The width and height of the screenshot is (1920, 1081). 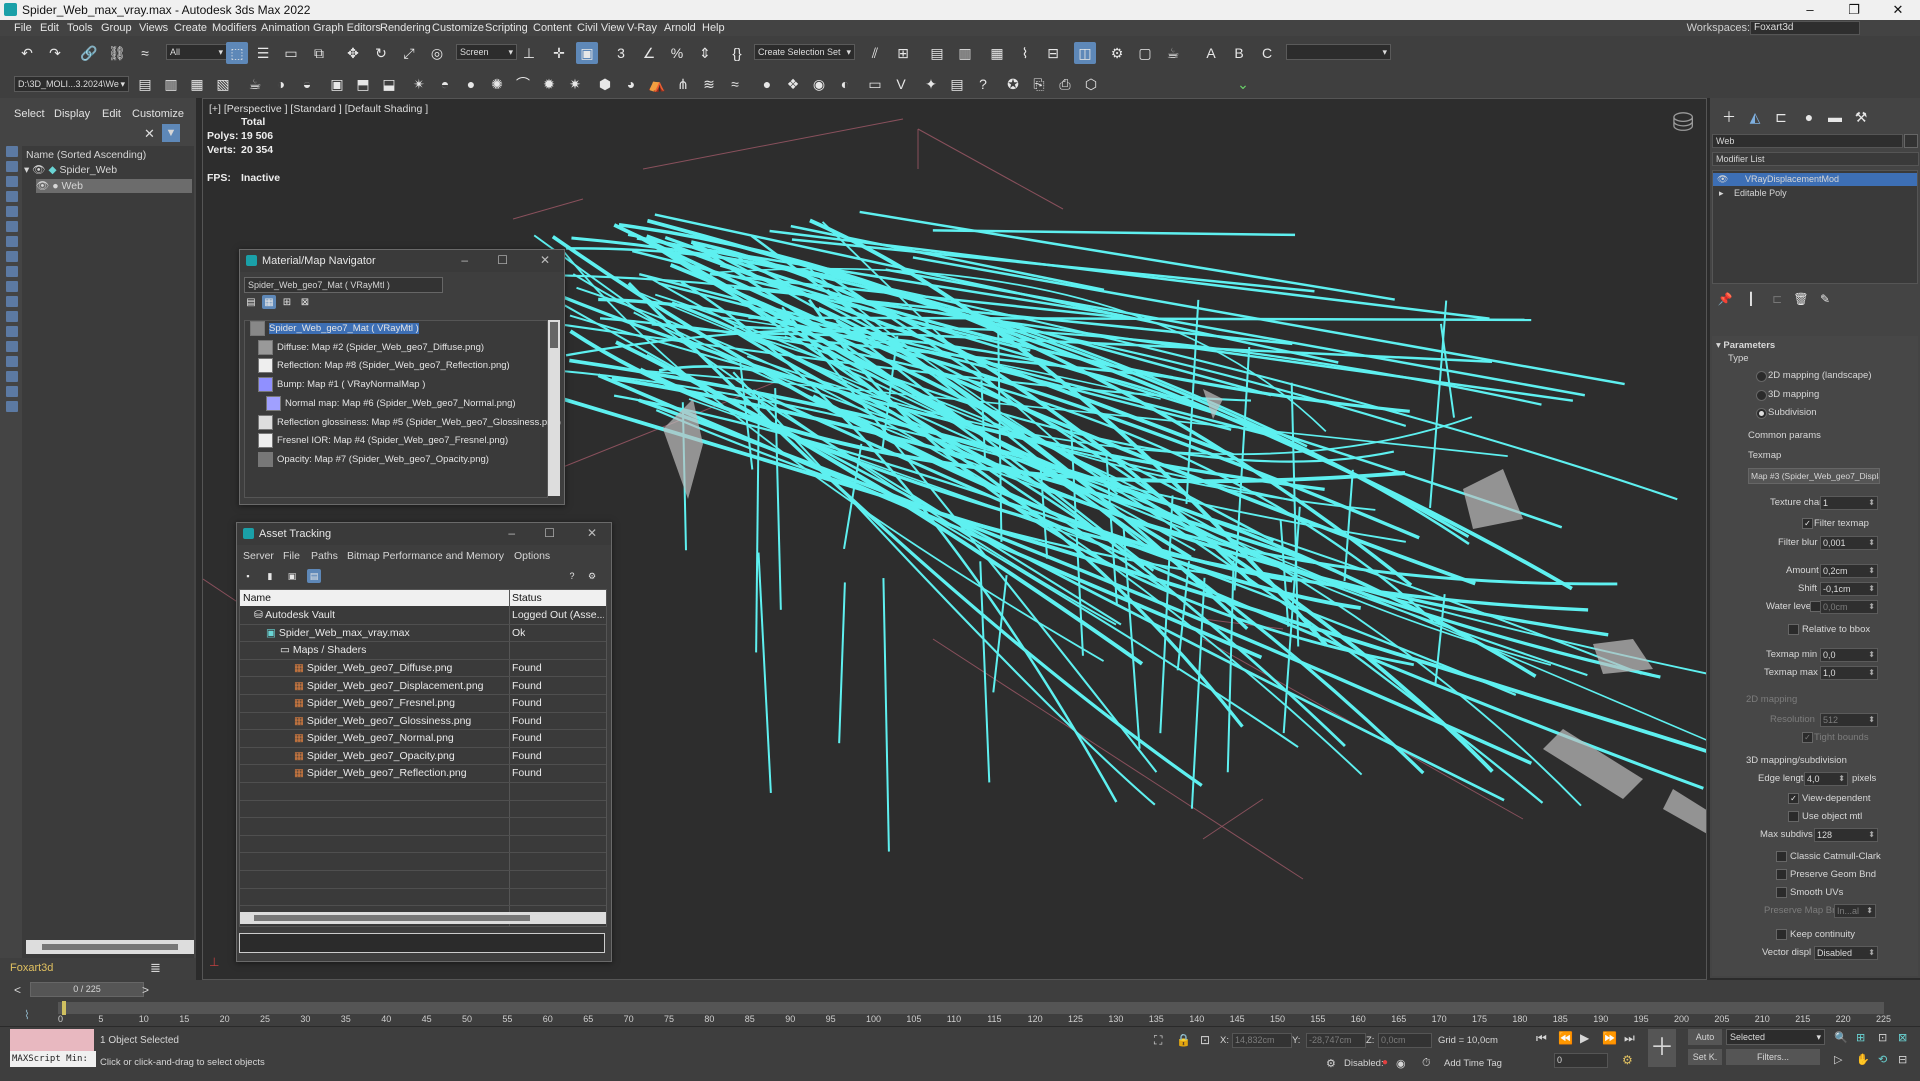 What do you see at coordinates (1807, 141) in the screenshot?
I see `object-name-field: Web` at bounding box center [1807, 141].